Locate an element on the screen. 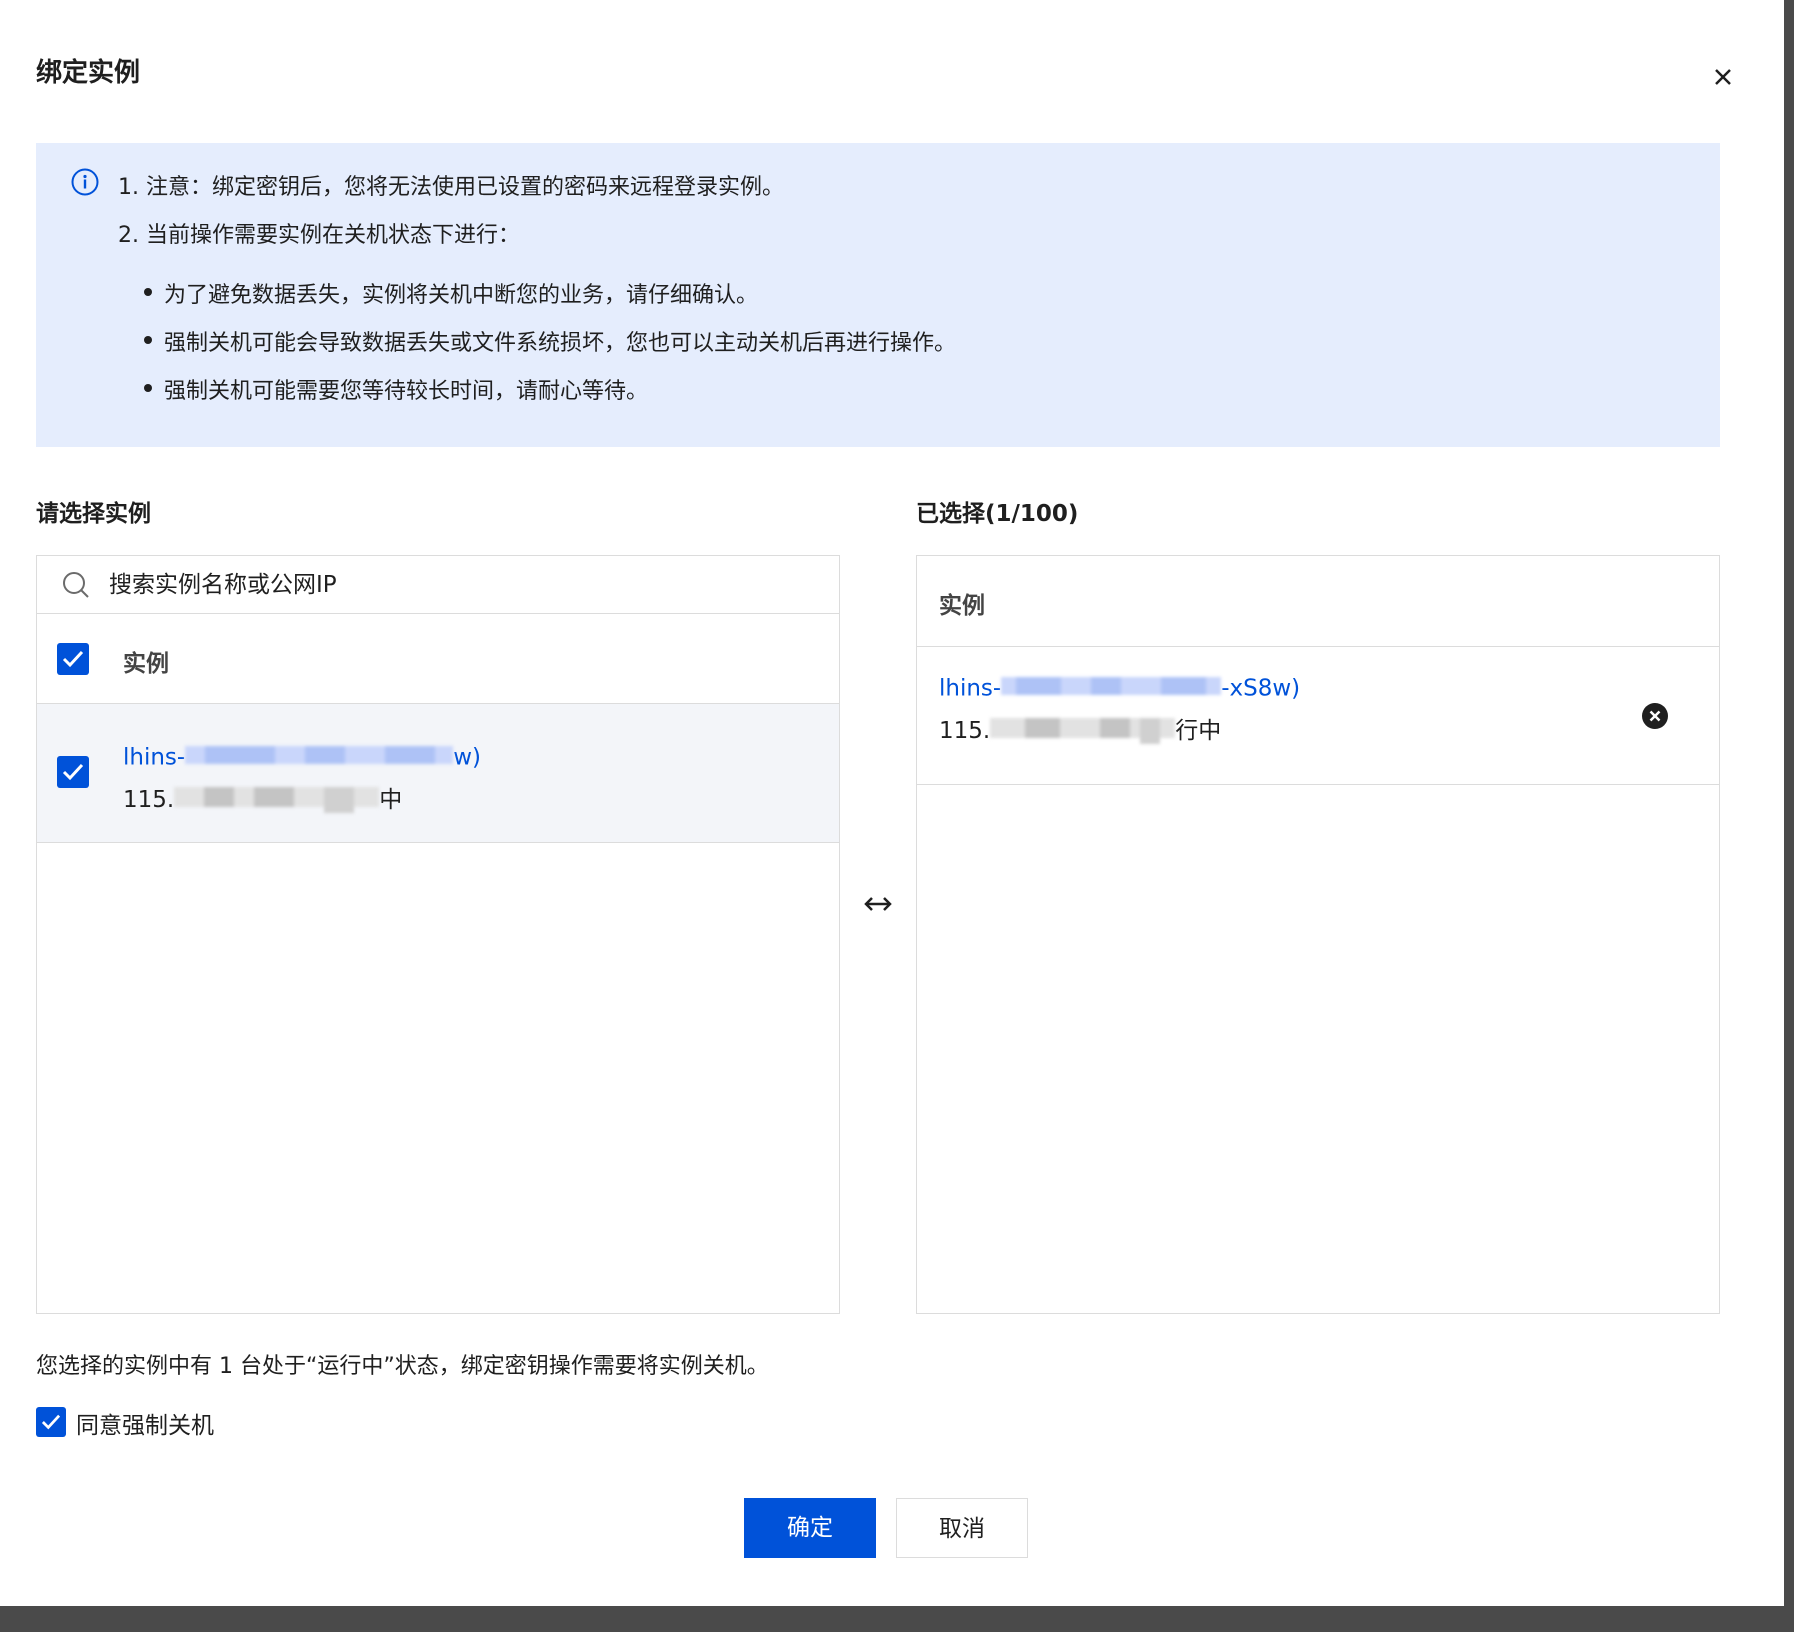 The image size is (1794, 1632). left-panel-title: 请选择实例 is located at coordinates (93, 514).